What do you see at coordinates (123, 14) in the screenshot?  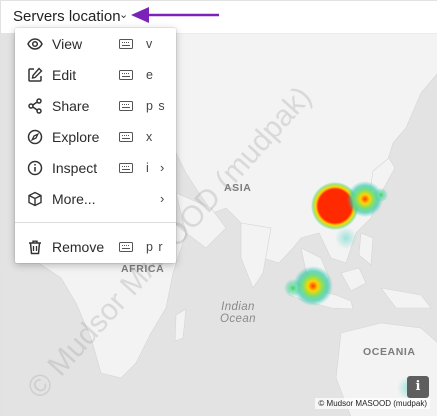 I see `chevron-down-icon: ⌄` at bounding box center [123, 14].